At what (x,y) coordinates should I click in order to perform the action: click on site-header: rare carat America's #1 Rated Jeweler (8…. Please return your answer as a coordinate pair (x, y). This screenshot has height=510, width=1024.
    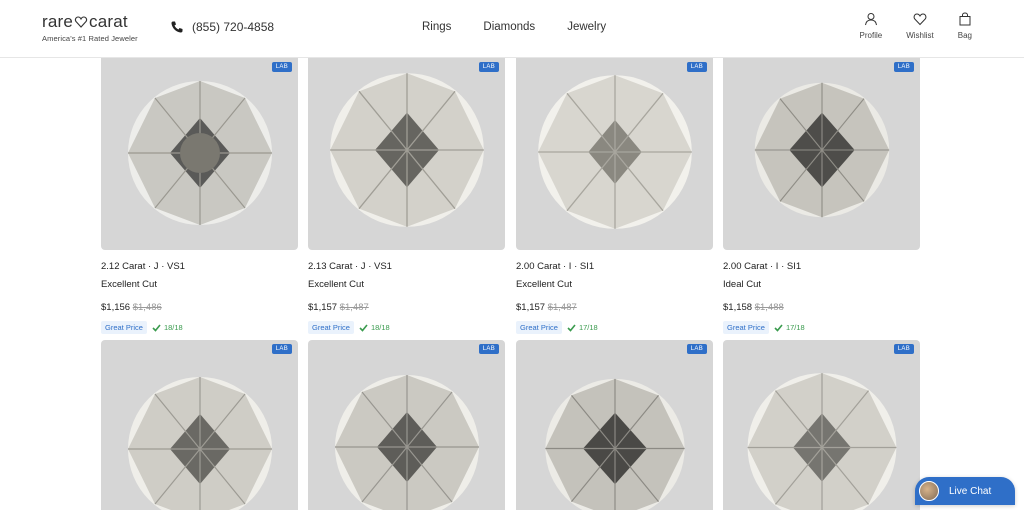
    Looking at the image, I should click on (512, 29).